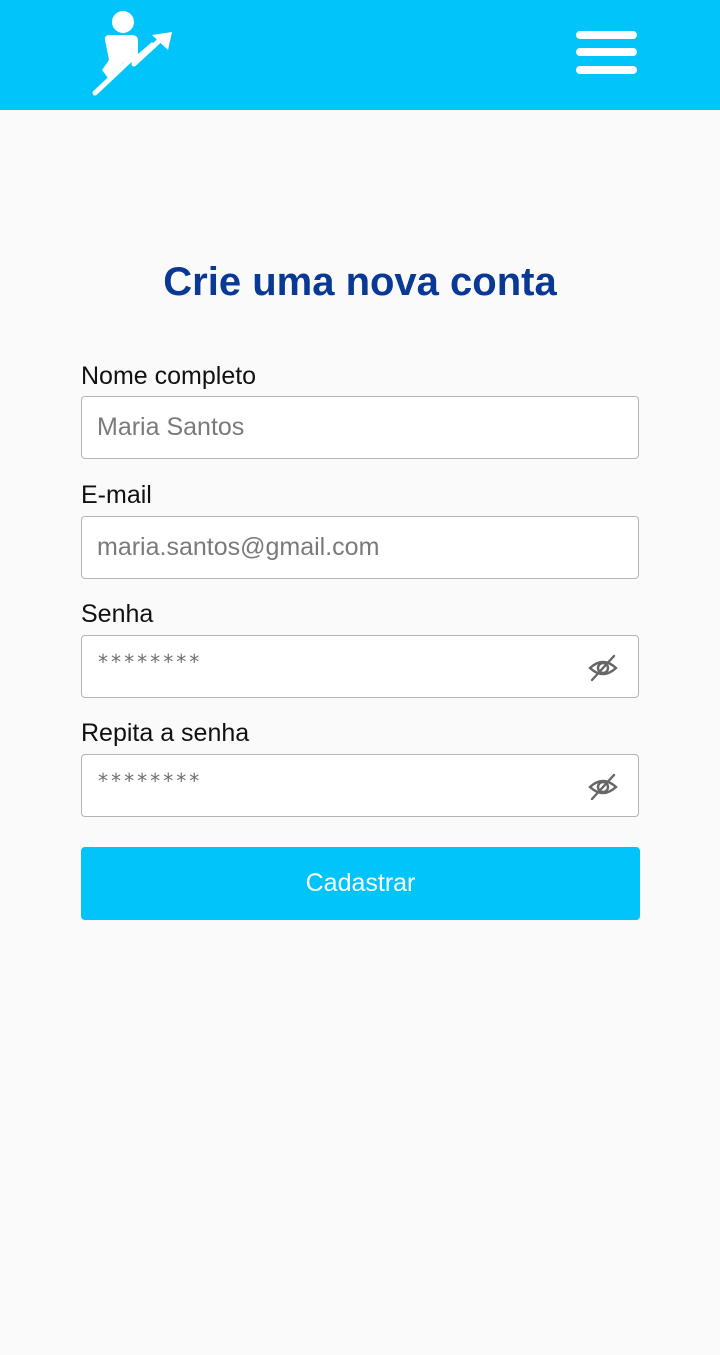 The width and height of the screenshot is (720, 1355). I want to click on submit-button: Cadastrar, so click(360, 883).